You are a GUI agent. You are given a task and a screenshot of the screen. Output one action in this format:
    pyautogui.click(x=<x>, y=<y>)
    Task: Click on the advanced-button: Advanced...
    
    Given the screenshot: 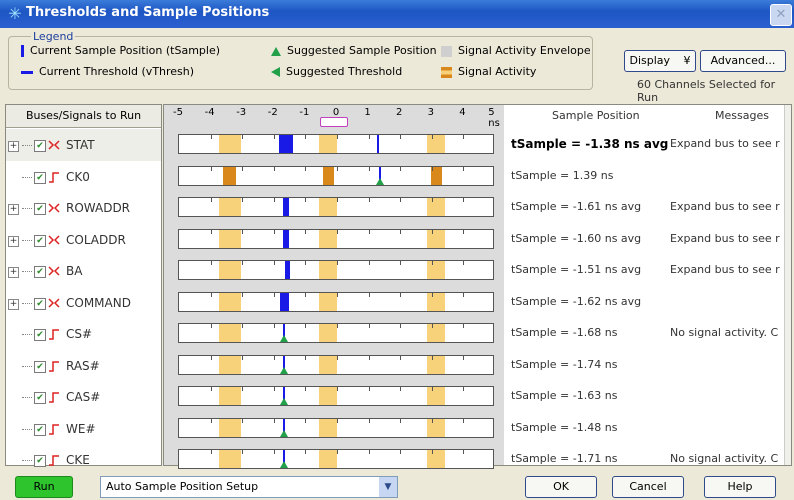 What is the action you would take?
    pyautogui.click(x=743, y=61)
    